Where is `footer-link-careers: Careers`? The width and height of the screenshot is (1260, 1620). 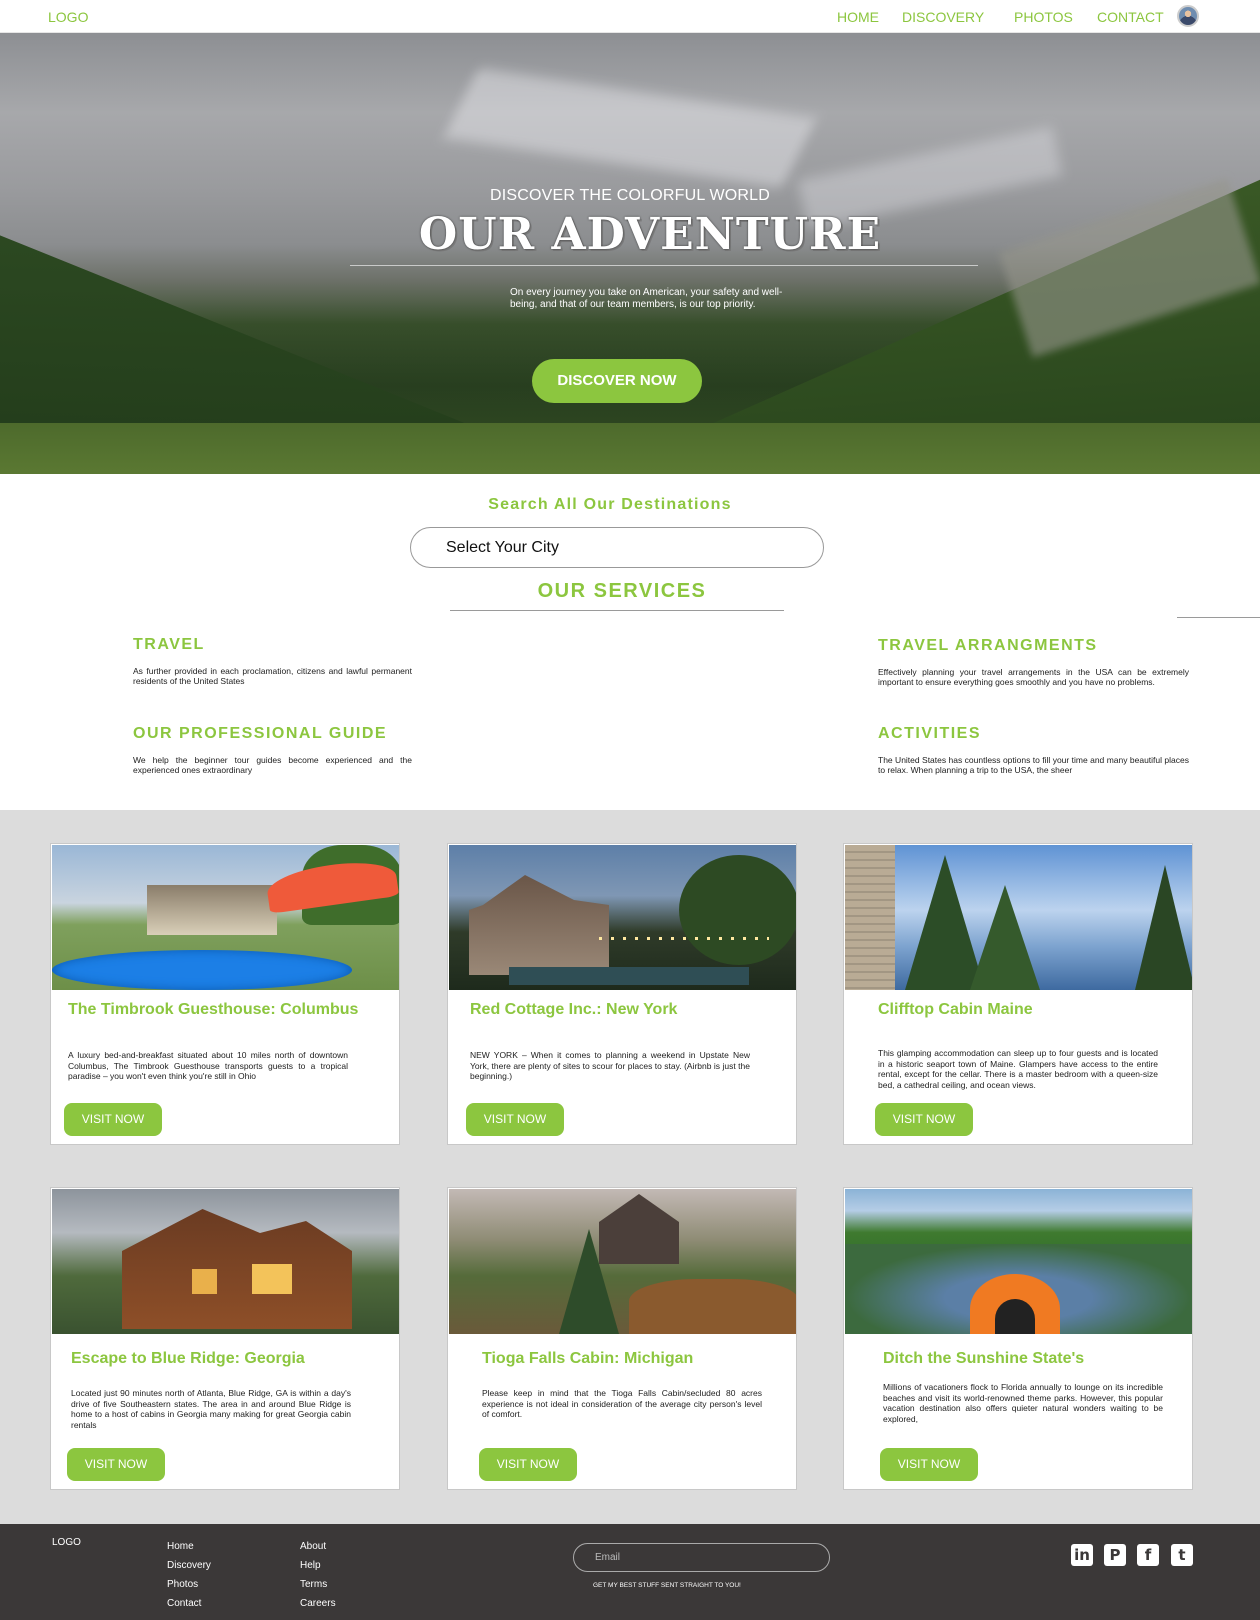
footer-link-careers: Careers is located at coordinates (318, 1603).